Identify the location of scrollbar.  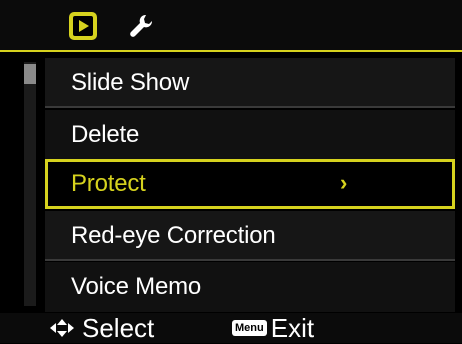
(30, 184).